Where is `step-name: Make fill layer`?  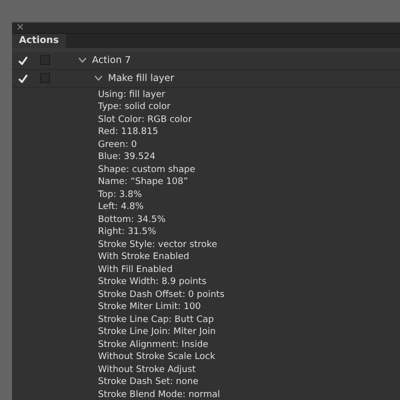 step-name: Make fill layer is located at coordinates (141, 78).